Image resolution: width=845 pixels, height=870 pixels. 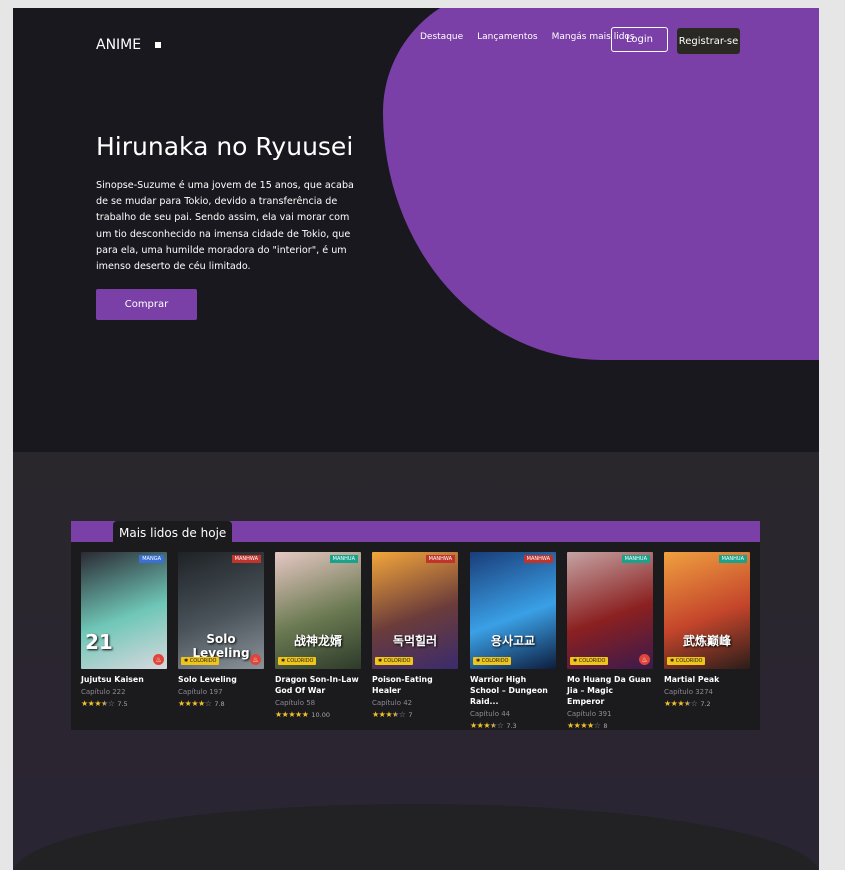 I want to click on manga-title: Poison-Eating Healer, so click(x=415, y=685).